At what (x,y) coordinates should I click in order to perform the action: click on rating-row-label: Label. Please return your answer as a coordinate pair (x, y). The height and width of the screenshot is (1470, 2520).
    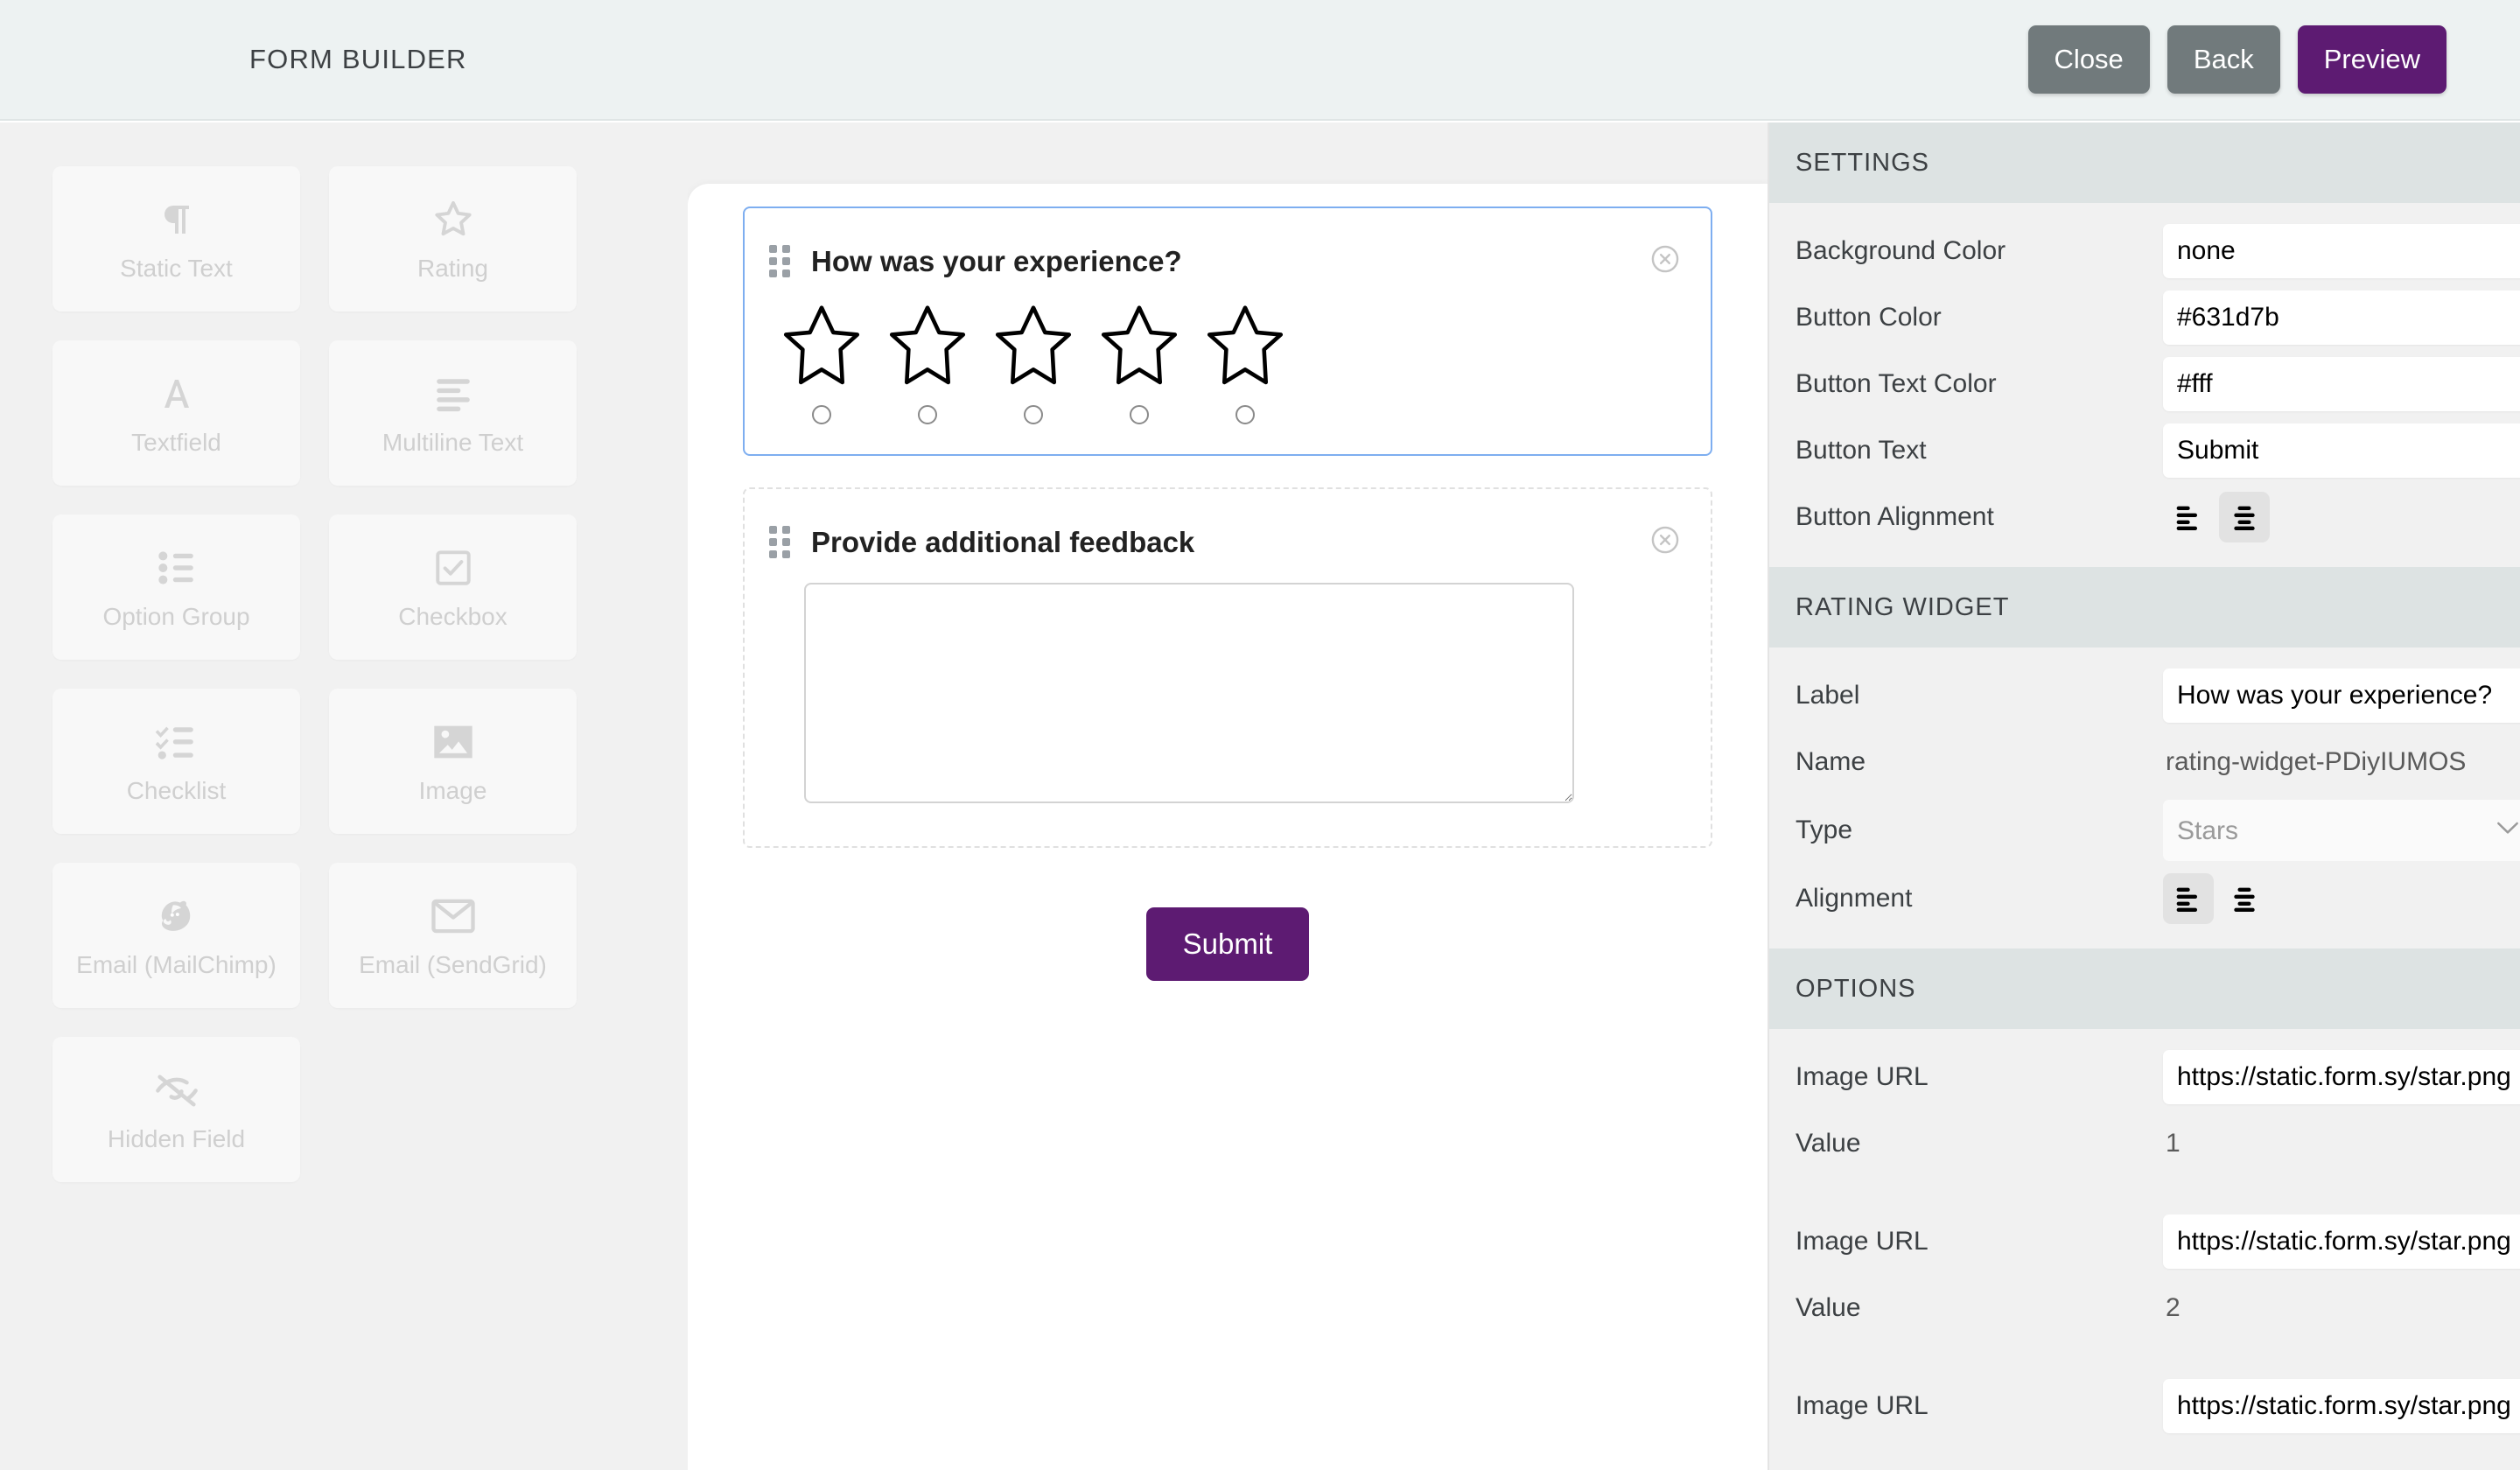
    Looking at the image, I should click on (2144, 695).